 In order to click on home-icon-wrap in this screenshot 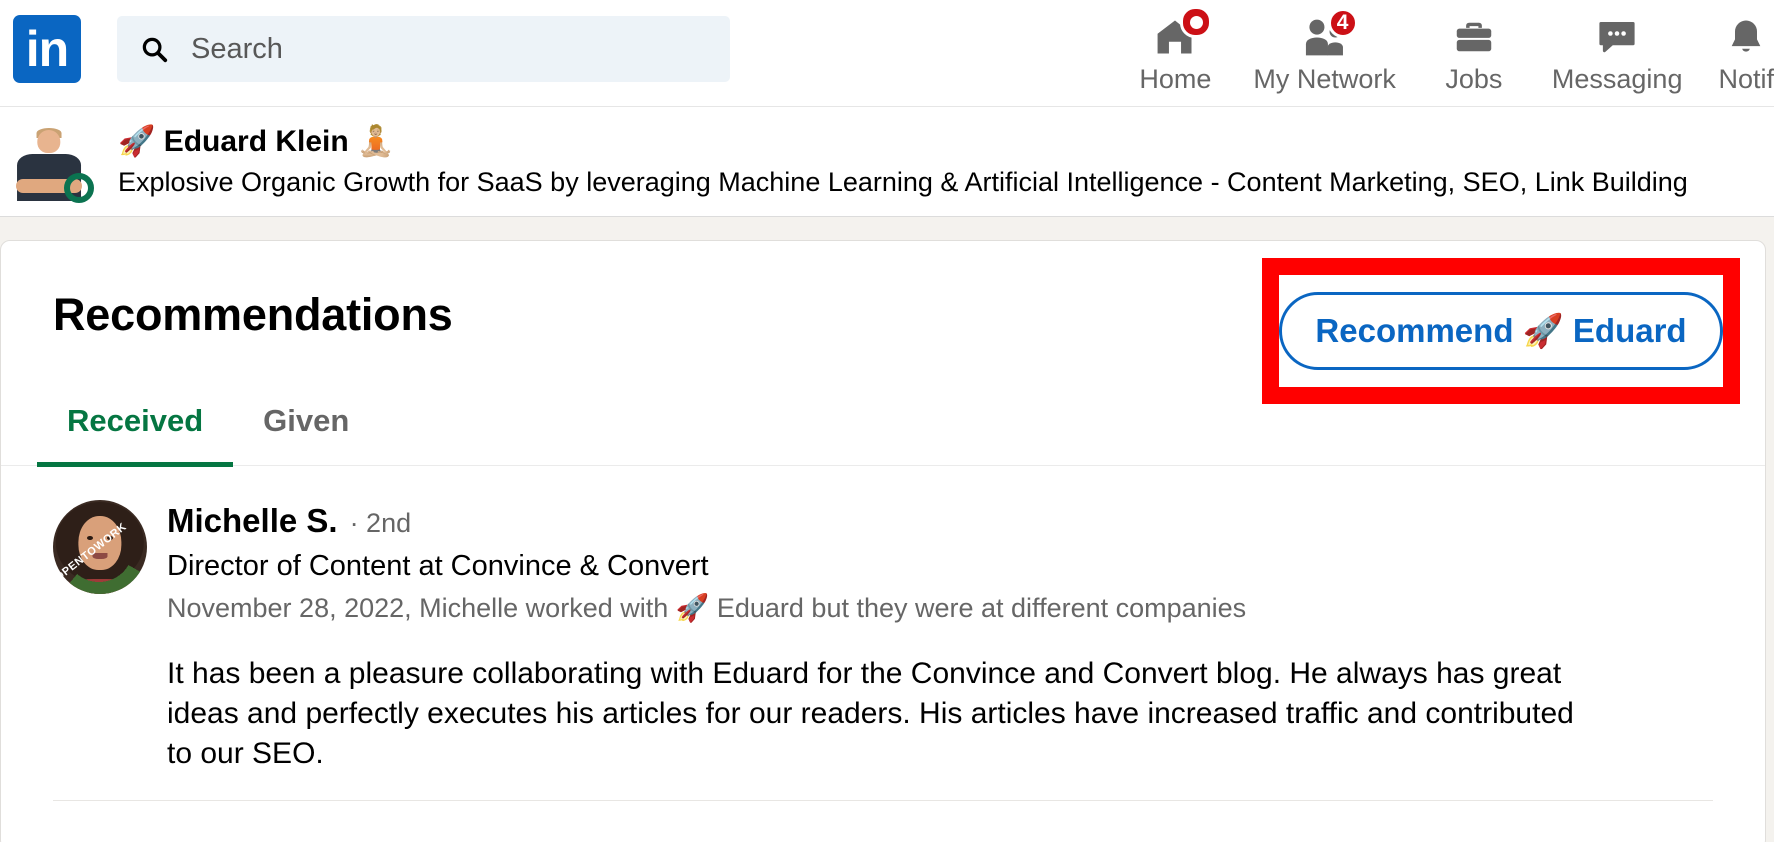, I will do `click(1180, 34)`.